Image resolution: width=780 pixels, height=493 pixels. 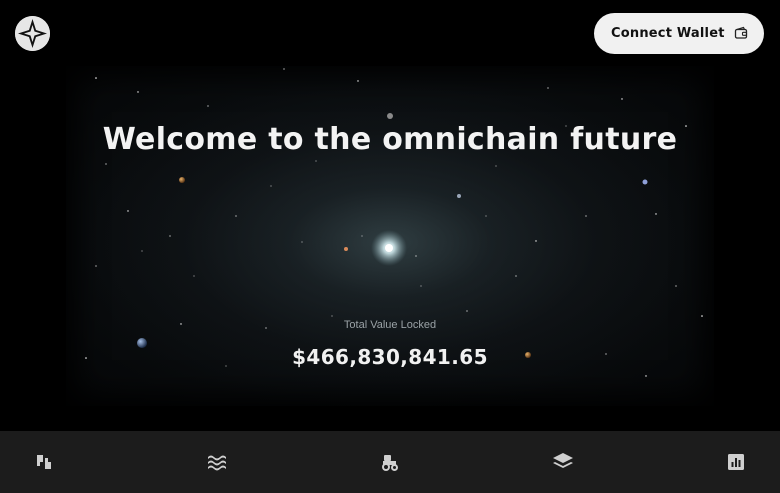 I want to click on nav-farm-icon, so click(x=390, y=462).